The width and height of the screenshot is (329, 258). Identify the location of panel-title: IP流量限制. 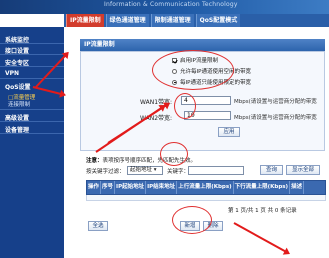
(202, 45).